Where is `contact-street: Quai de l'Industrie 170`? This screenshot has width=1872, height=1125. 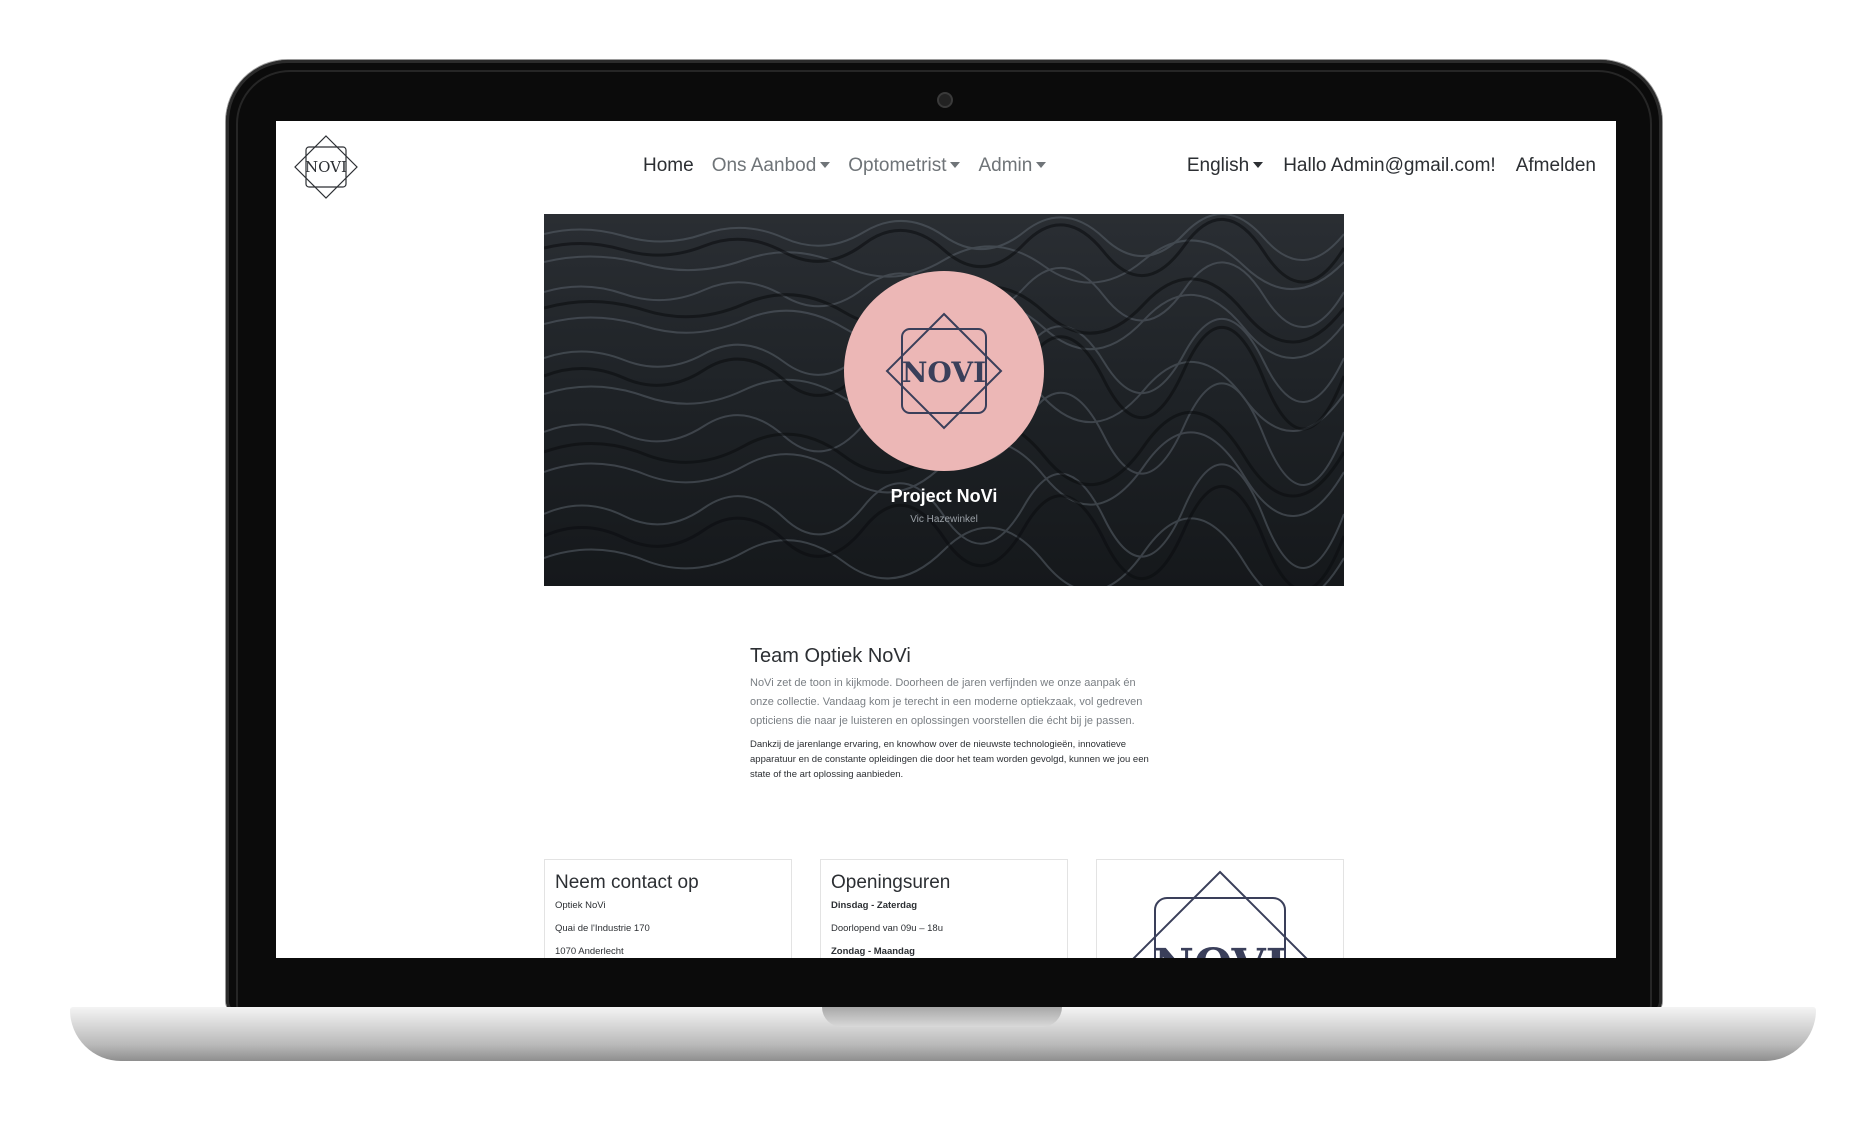
contact-street: Quai de l'Industrie 170 is located at coordinates (602, 928).